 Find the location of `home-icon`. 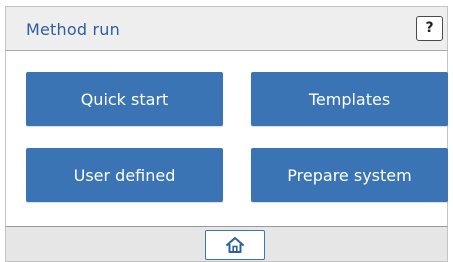

home-icon is located at coordinates (235, 245).